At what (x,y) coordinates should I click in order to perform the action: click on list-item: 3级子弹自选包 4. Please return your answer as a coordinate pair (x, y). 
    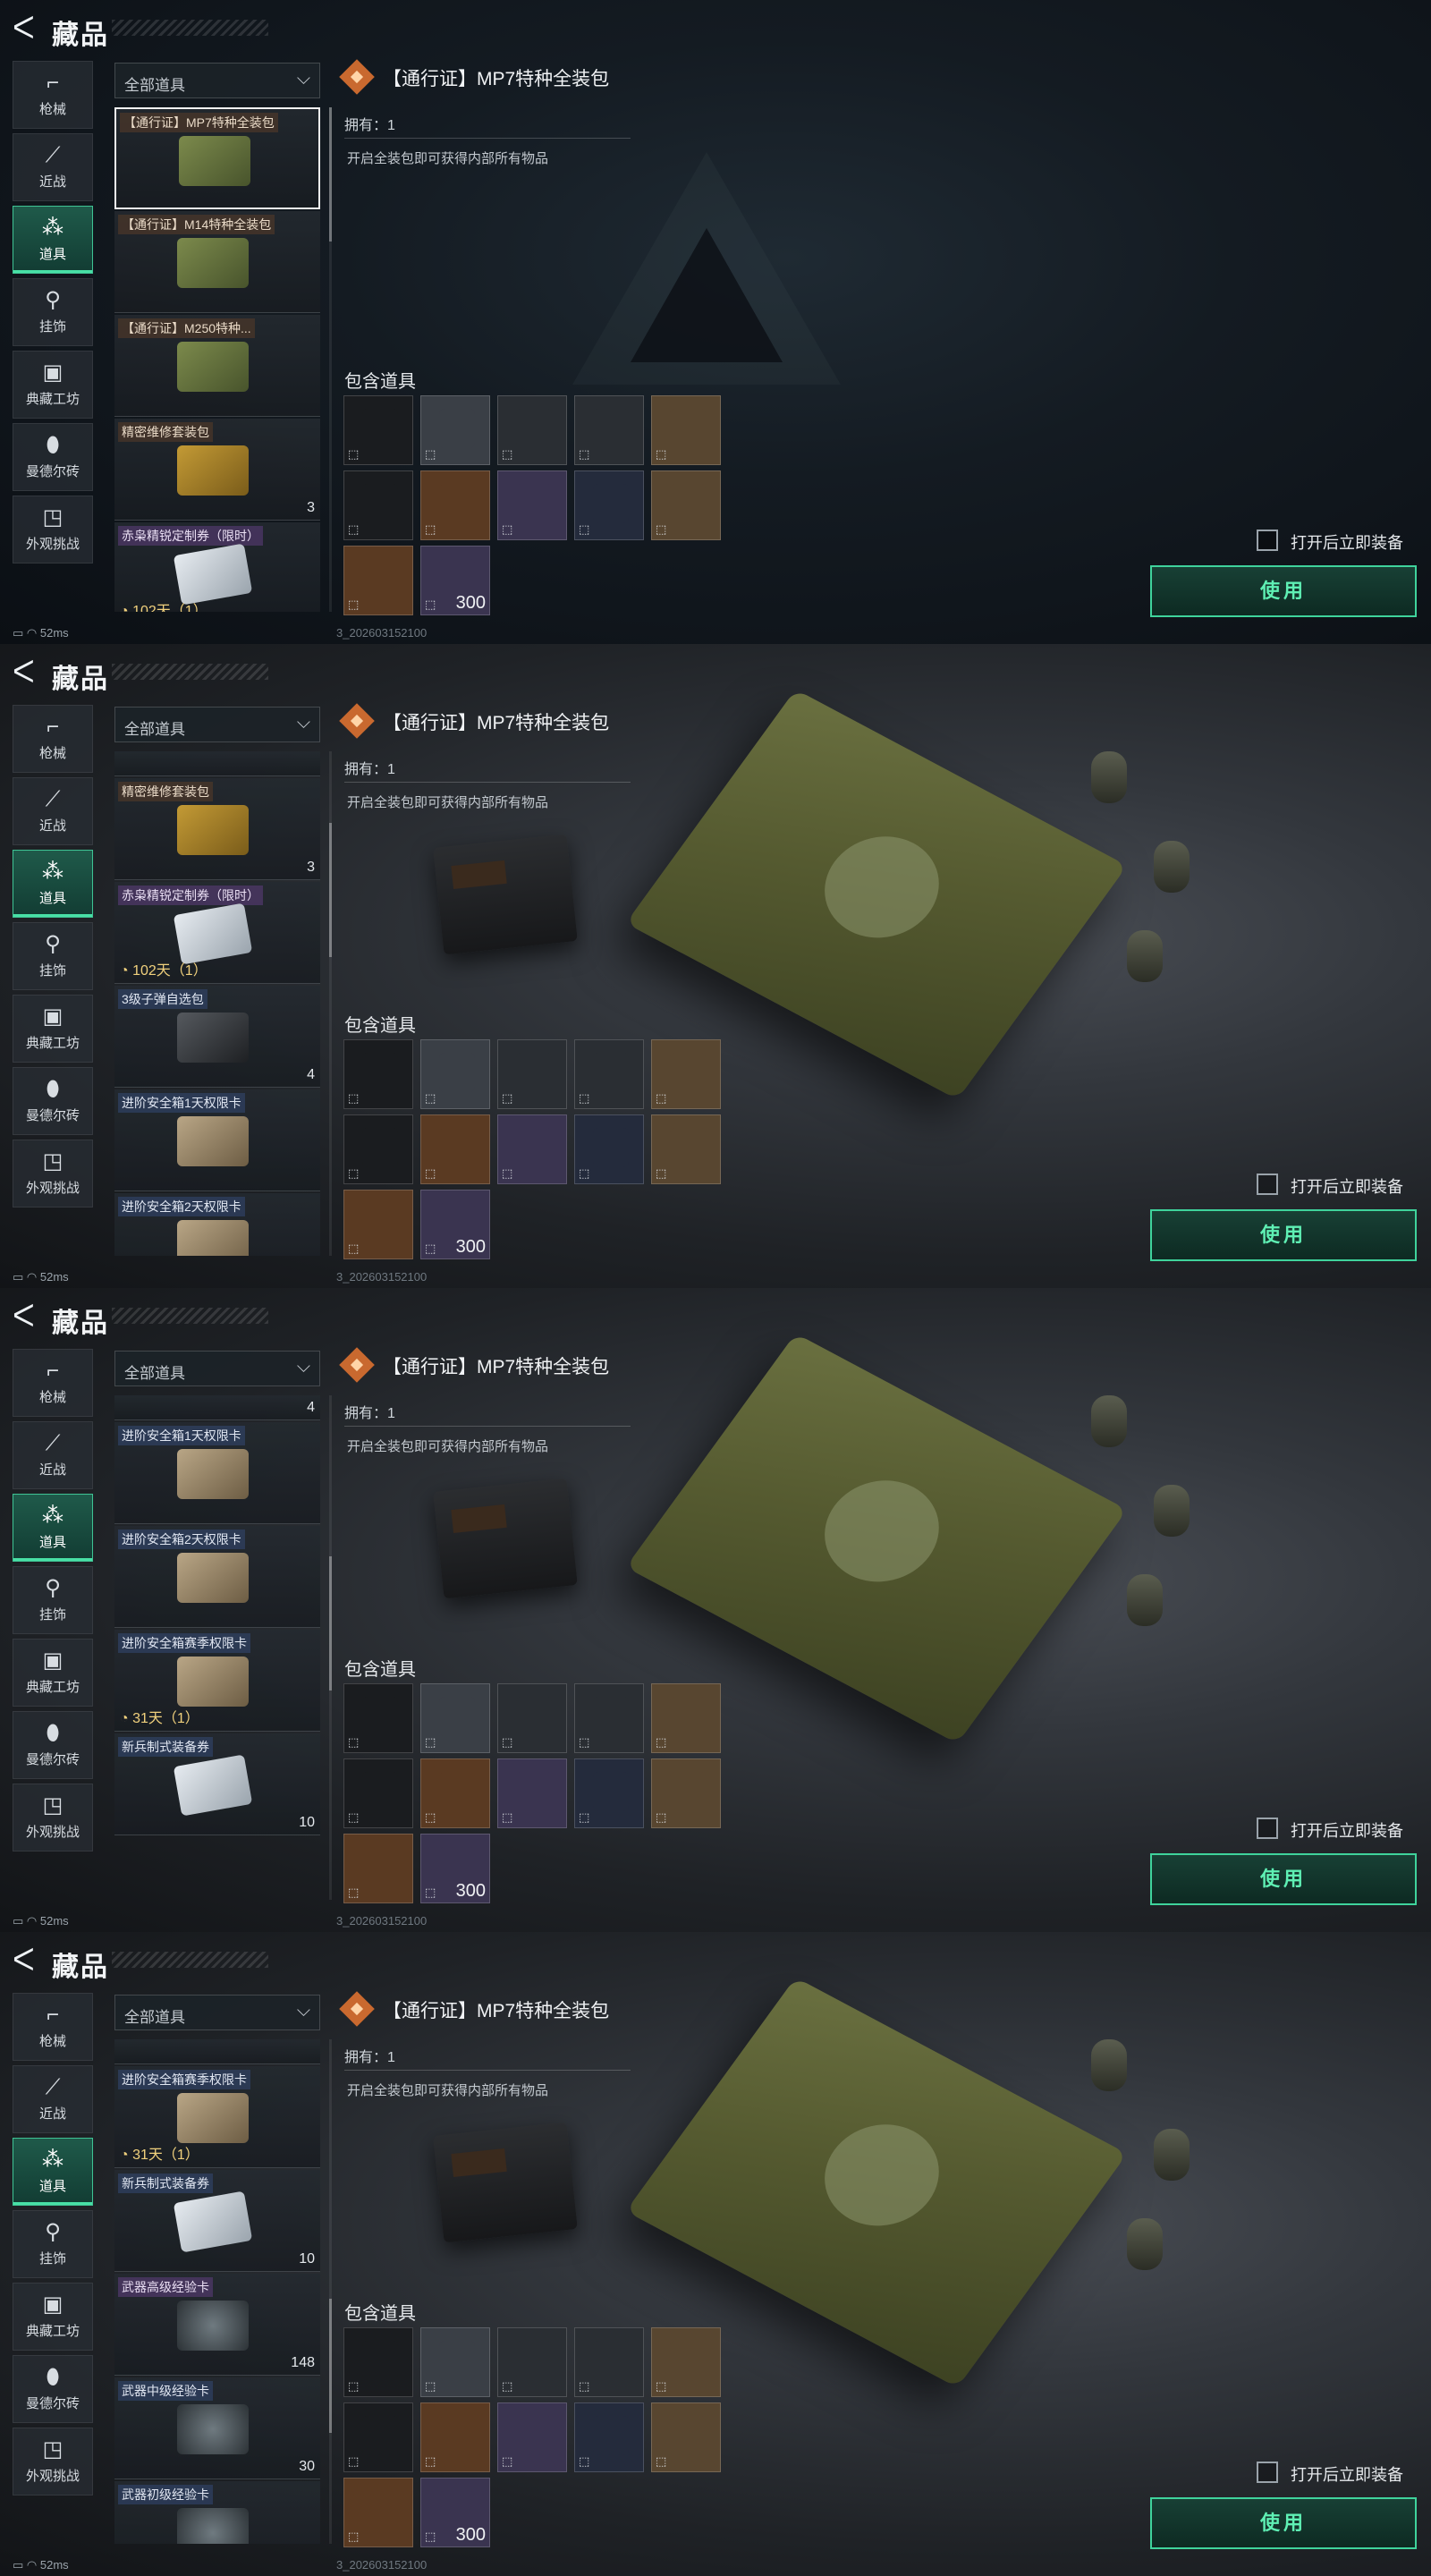
    Looking at the image, I should click on (217, 1037).